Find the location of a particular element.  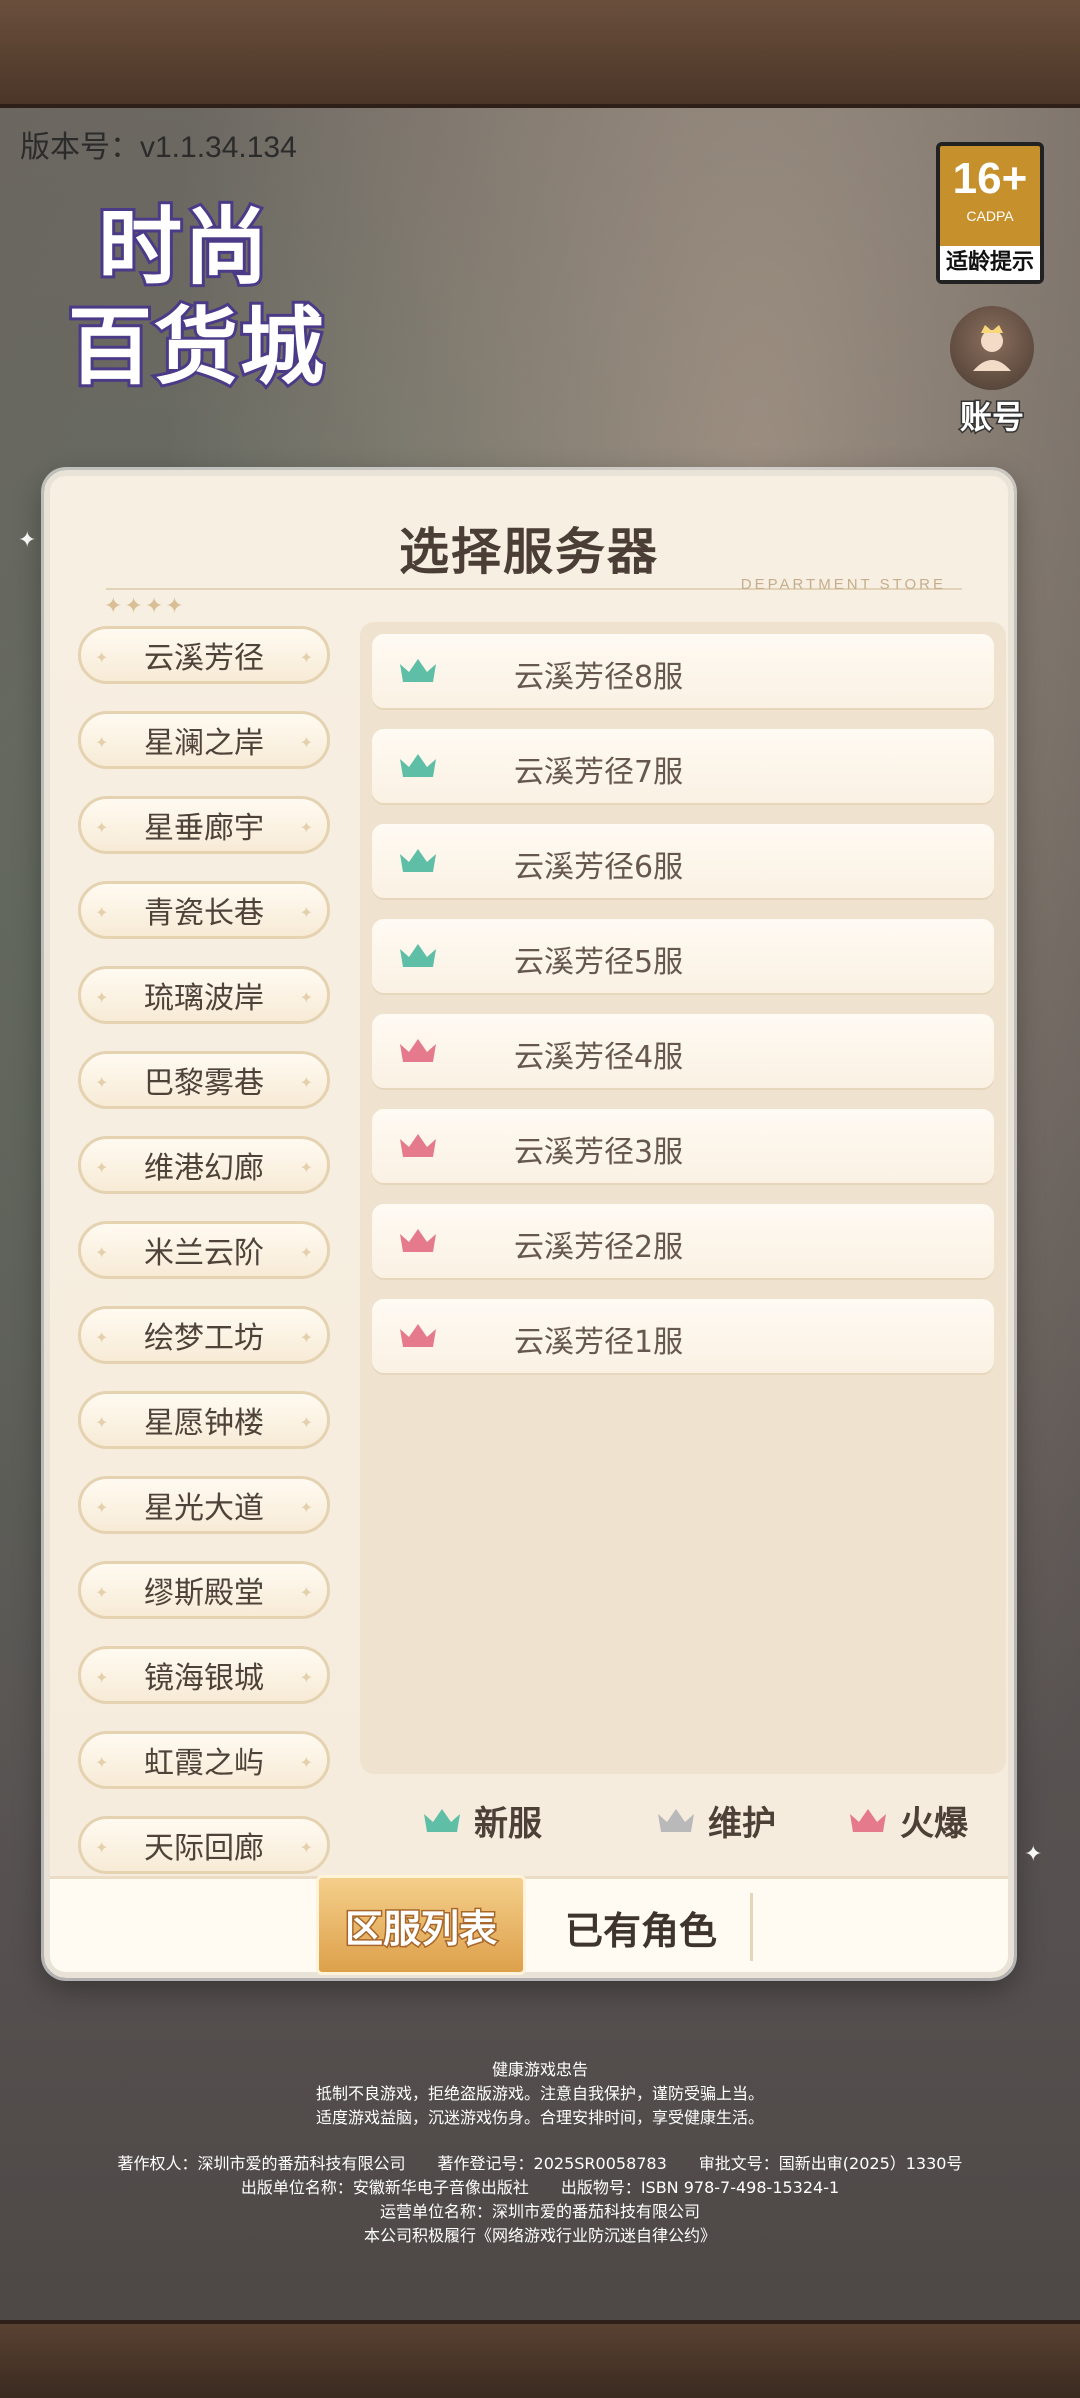

region-item: ✦ 天际回廊 ✦ is located at coordinates (204, 1845).